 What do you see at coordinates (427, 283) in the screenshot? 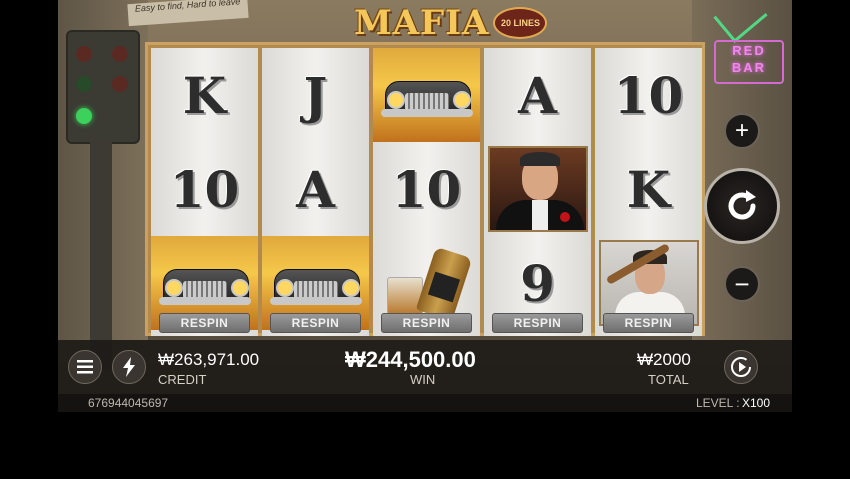
I see `whiskey-bottle-icon` at bounding box center [427, 283].